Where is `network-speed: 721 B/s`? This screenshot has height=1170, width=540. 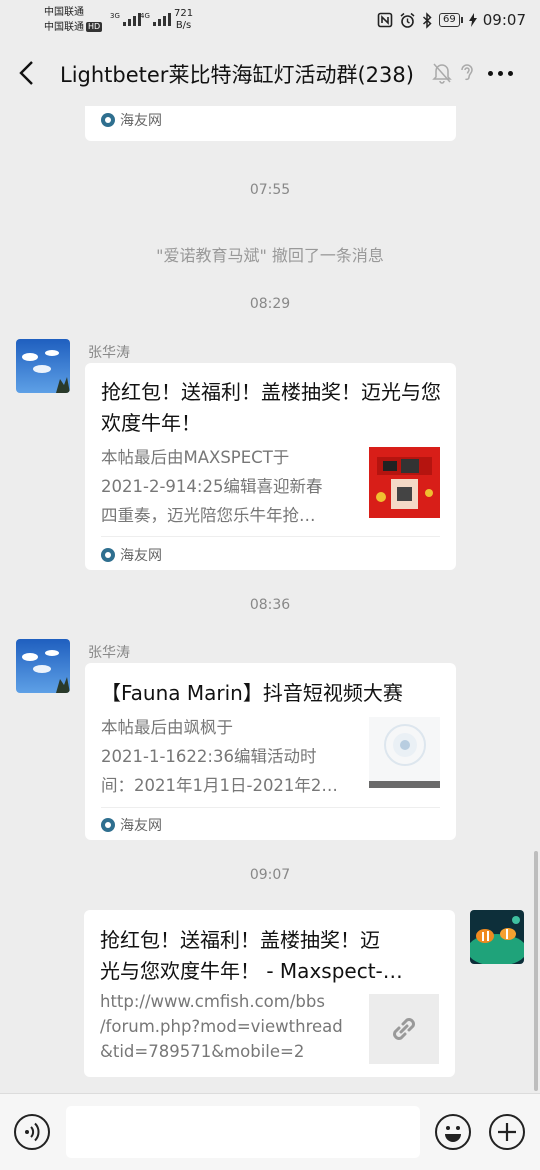
network-speed: 721 B/s is located at coordinates (184, 19).